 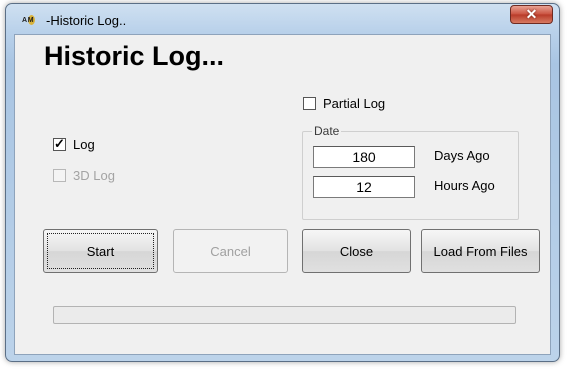 I want to click on title-bar: A M -Historic Log.. ✕, so click(x=282, y=19).